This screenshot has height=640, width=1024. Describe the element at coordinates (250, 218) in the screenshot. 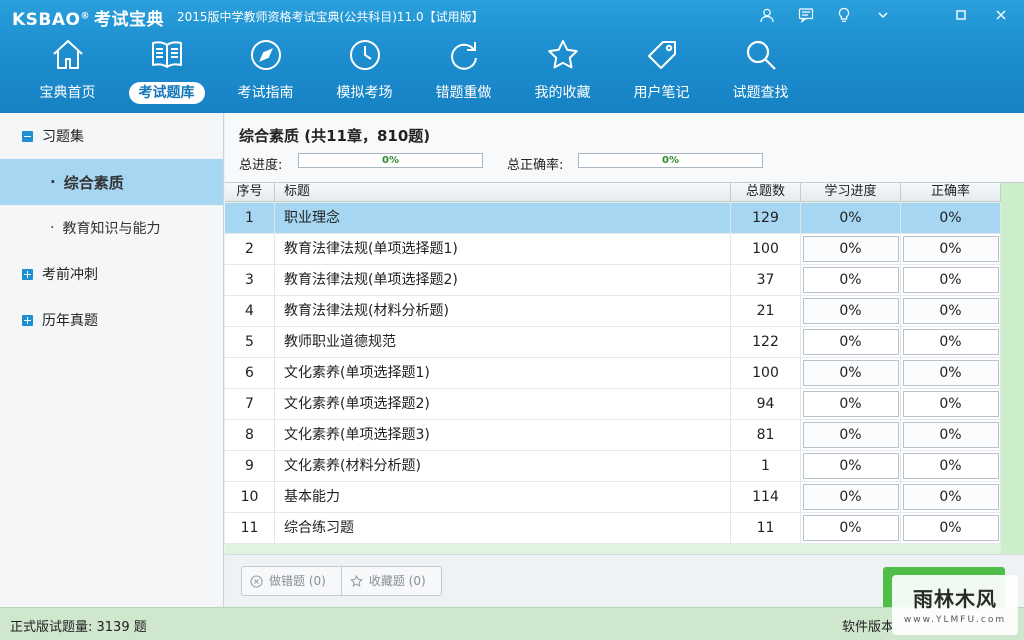

I see `cell-no: 1` at that location.